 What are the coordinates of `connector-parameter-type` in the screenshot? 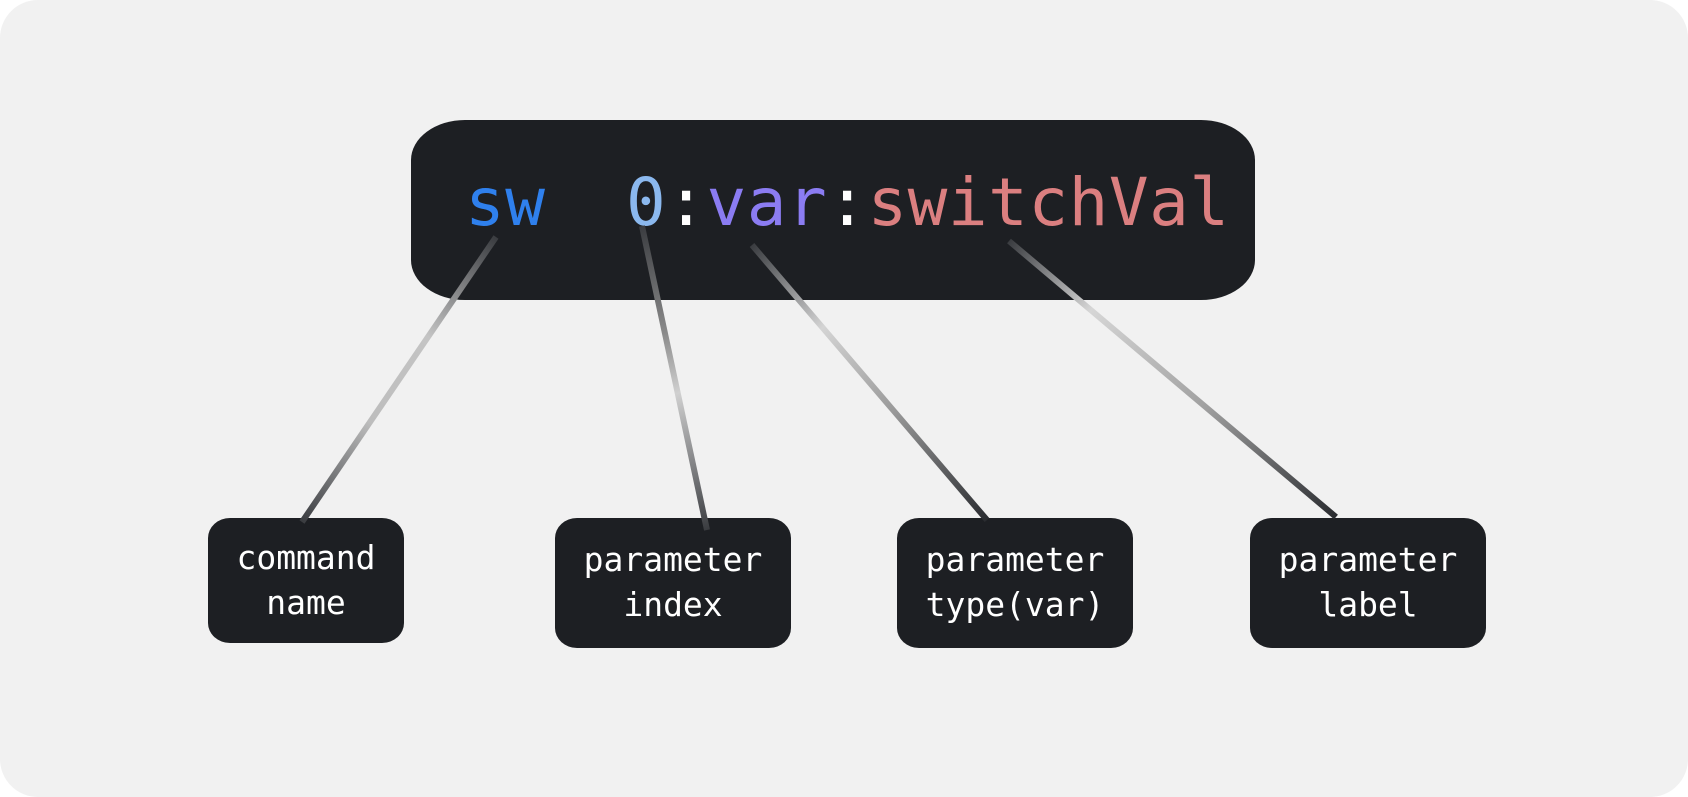 It's located at (869, 382).